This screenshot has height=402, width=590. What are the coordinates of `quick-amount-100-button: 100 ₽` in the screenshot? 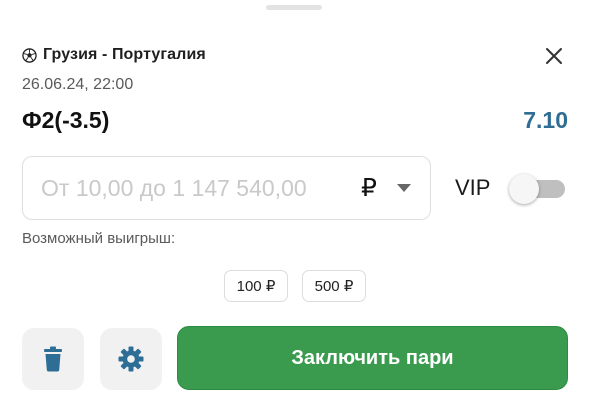 It's located at (256, 286).